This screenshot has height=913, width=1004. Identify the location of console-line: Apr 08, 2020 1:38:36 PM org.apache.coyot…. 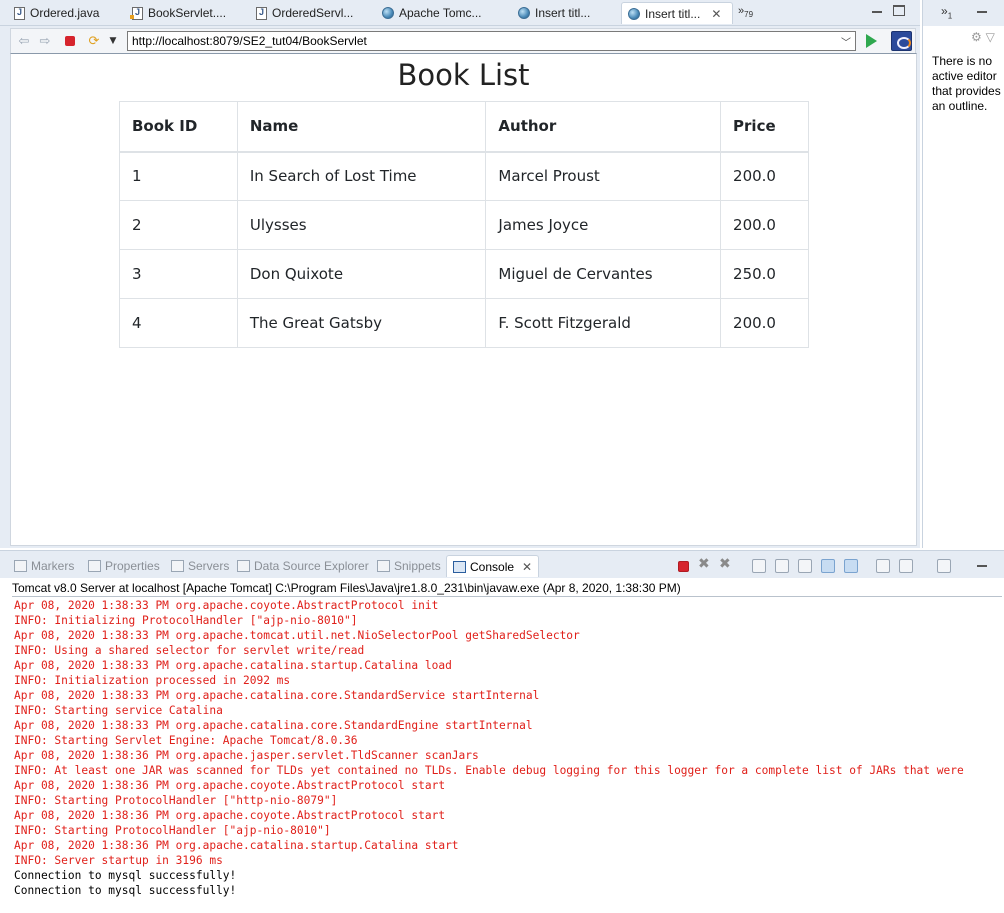
(230, 815).